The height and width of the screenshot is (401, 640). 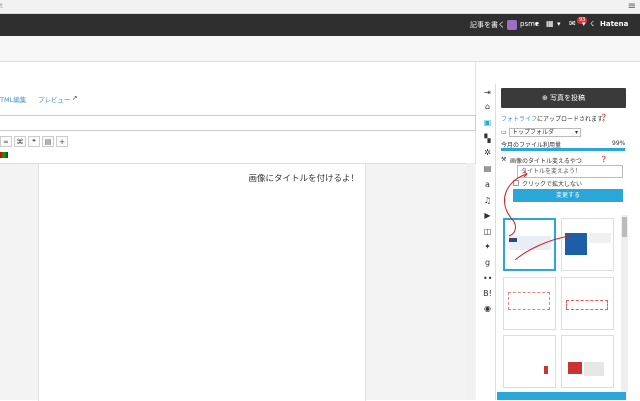 What do you see at coordinates (487, 262) in the screenshot?
I see `google-icon: g` at bounding box center [487, 262].